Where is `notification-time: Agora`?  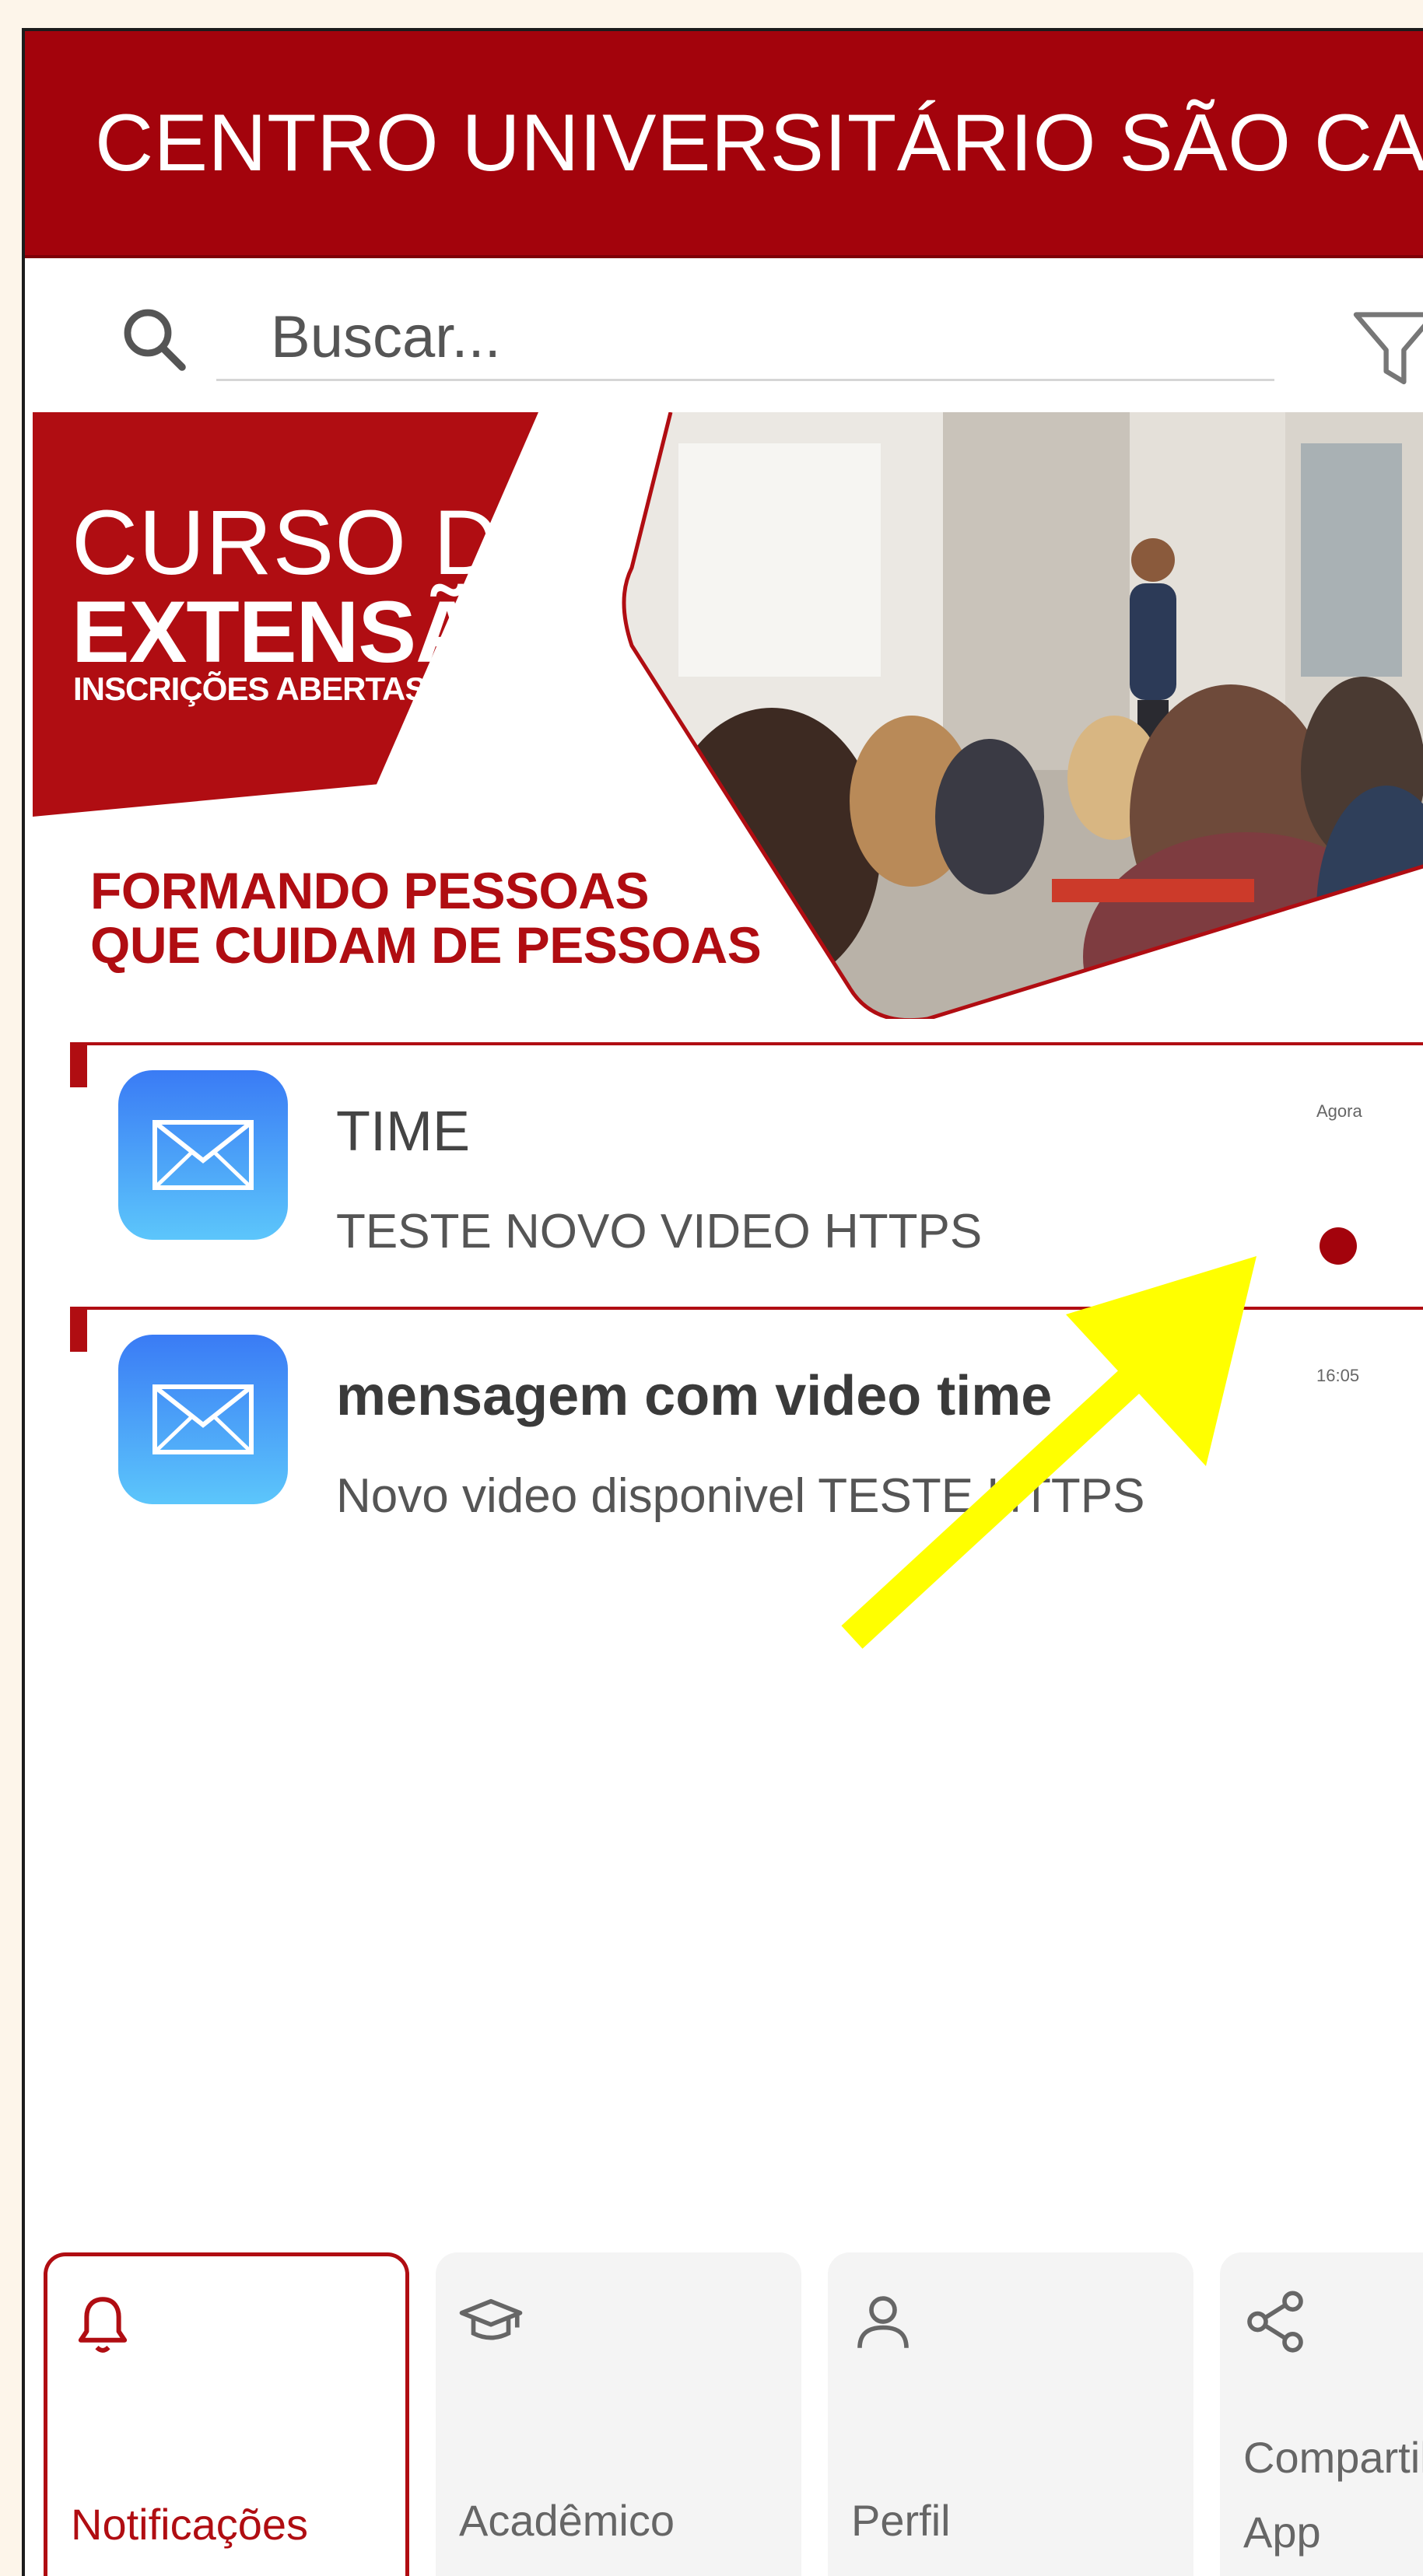 notification-time: Agora is located at coordinates (1339, 1111).